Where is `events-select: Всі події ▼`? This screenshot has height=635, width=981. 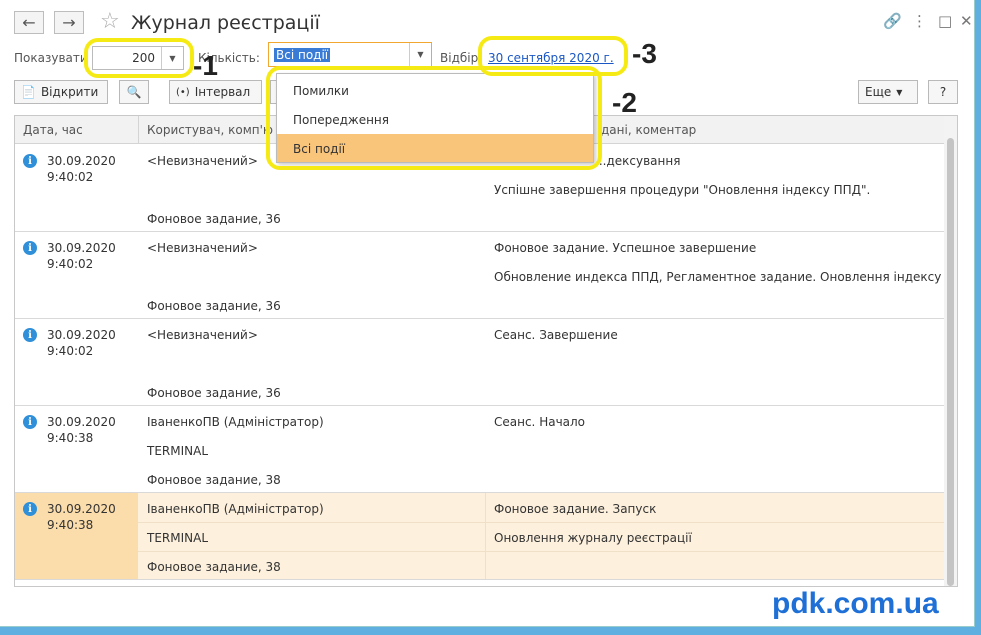 events-select: Всі події ▼ is located at coordinates (350, 54).